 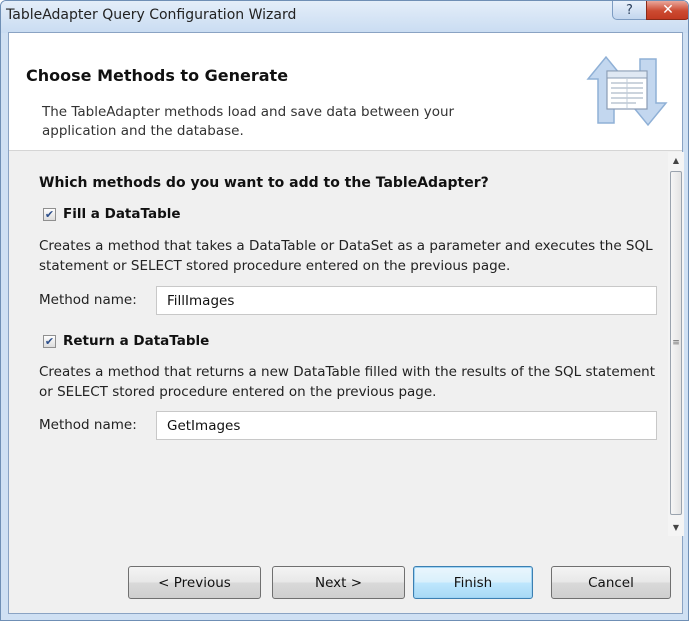 I want to click on scrollbar-thumb: ≡, so click(x=676, y=343).